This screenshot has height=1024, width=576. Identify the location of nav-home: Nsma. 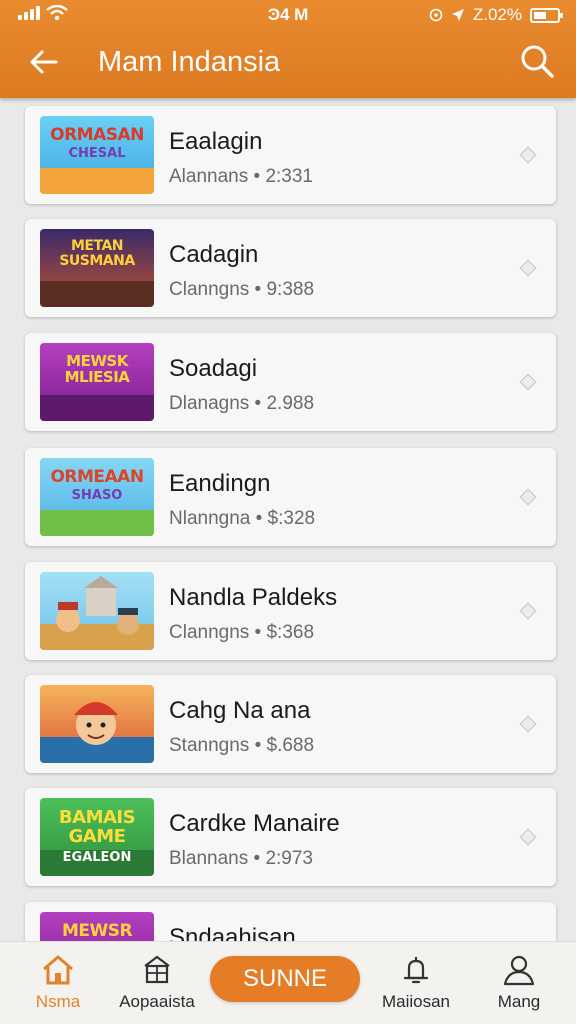
(58, 983).